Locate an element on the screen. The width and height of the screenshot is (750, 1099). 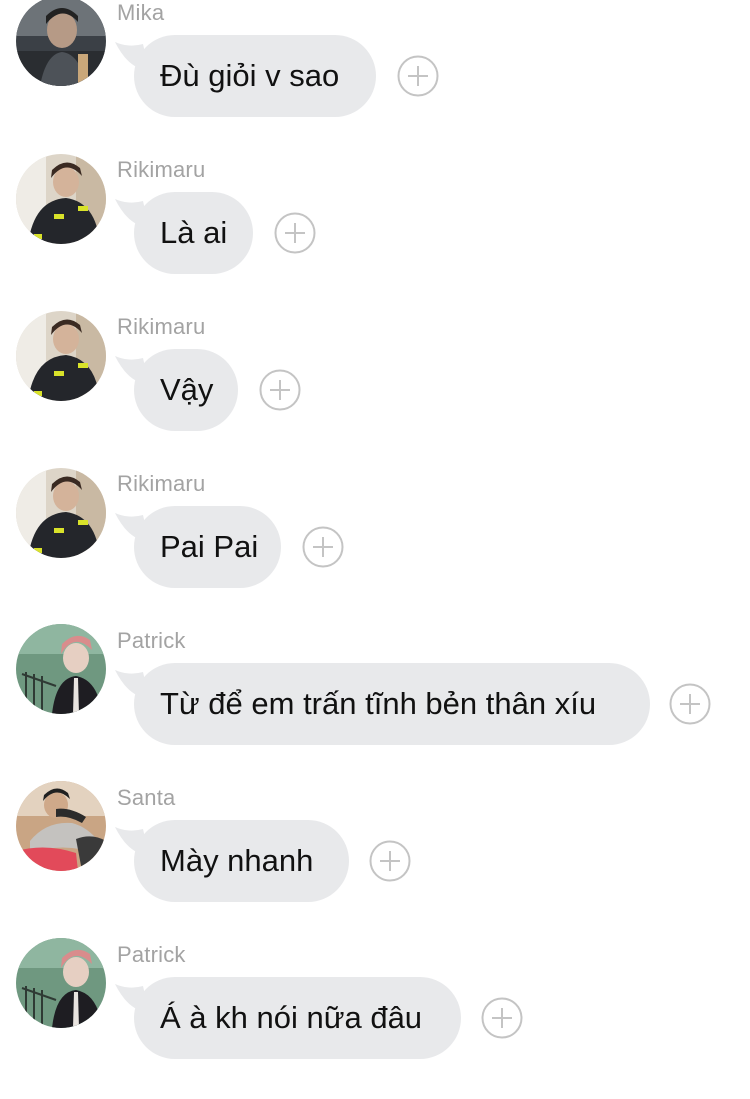
message-bubble: Pai Pai is located at coordinates (207, 547).